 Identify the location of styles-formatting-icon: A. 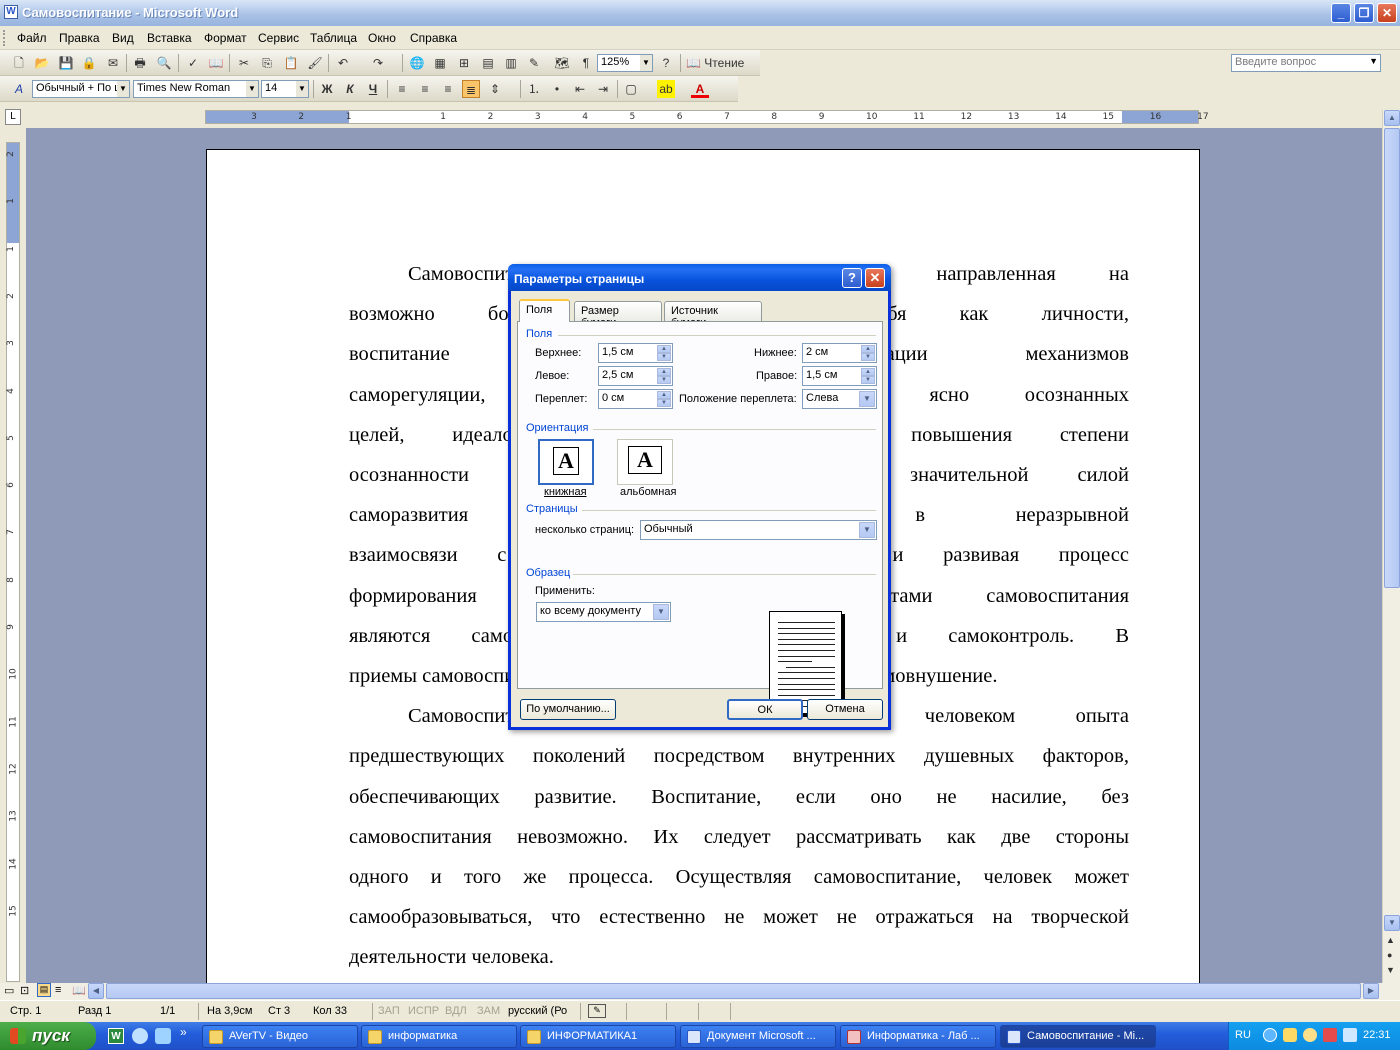
(19, 89).